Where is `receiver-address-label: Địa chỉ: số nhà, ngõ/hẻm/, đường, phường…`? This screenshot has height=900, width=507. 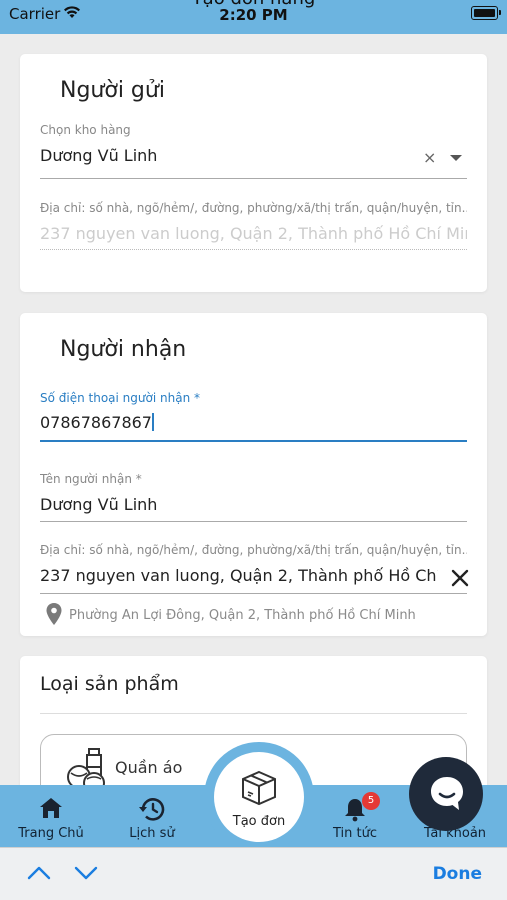
receiver-address-label: Địa chỉ: số nhà, ngõ/hẻm/, đường, phường… is located at coordinates (253, 550).